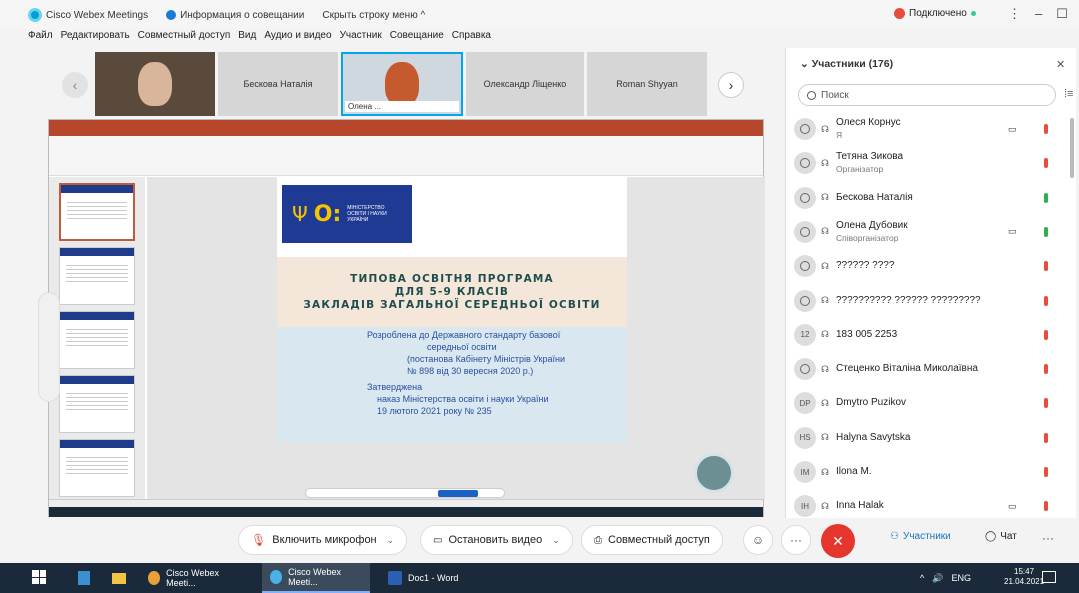 Image resolution: width=1079 pixels, height=593 pixels. Describe the element at coordinates (525, 84) in the screenshot. I see `video-tile-3: Олександр Ліщенко` at that location.